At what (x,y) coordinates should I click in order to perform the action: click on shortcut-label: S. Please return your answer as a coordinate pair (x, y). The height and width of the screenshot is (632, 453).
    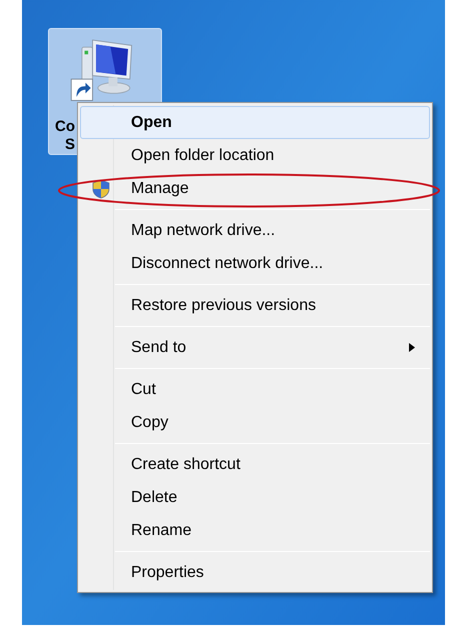
    Looking at the image, I should click on (70, 145).